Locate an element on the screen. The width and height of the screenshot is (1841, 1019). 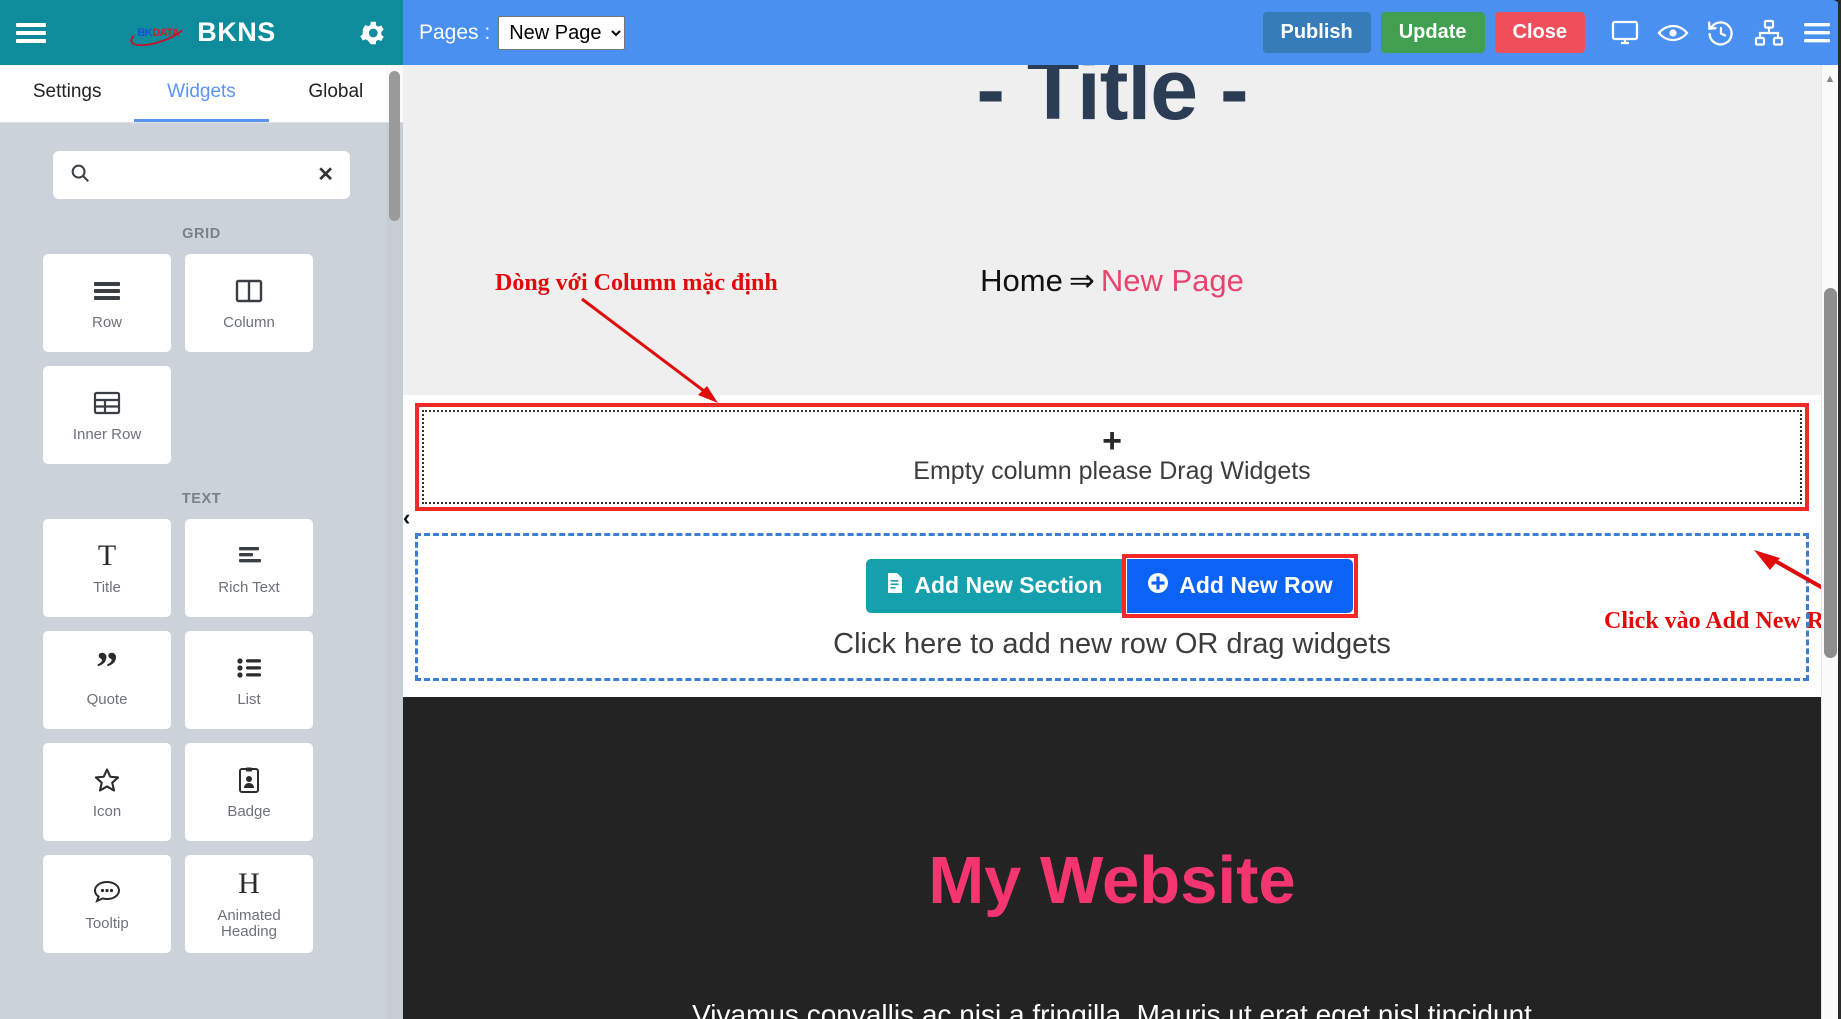
tab-settings: Settings is located at coordinates (67, 93).